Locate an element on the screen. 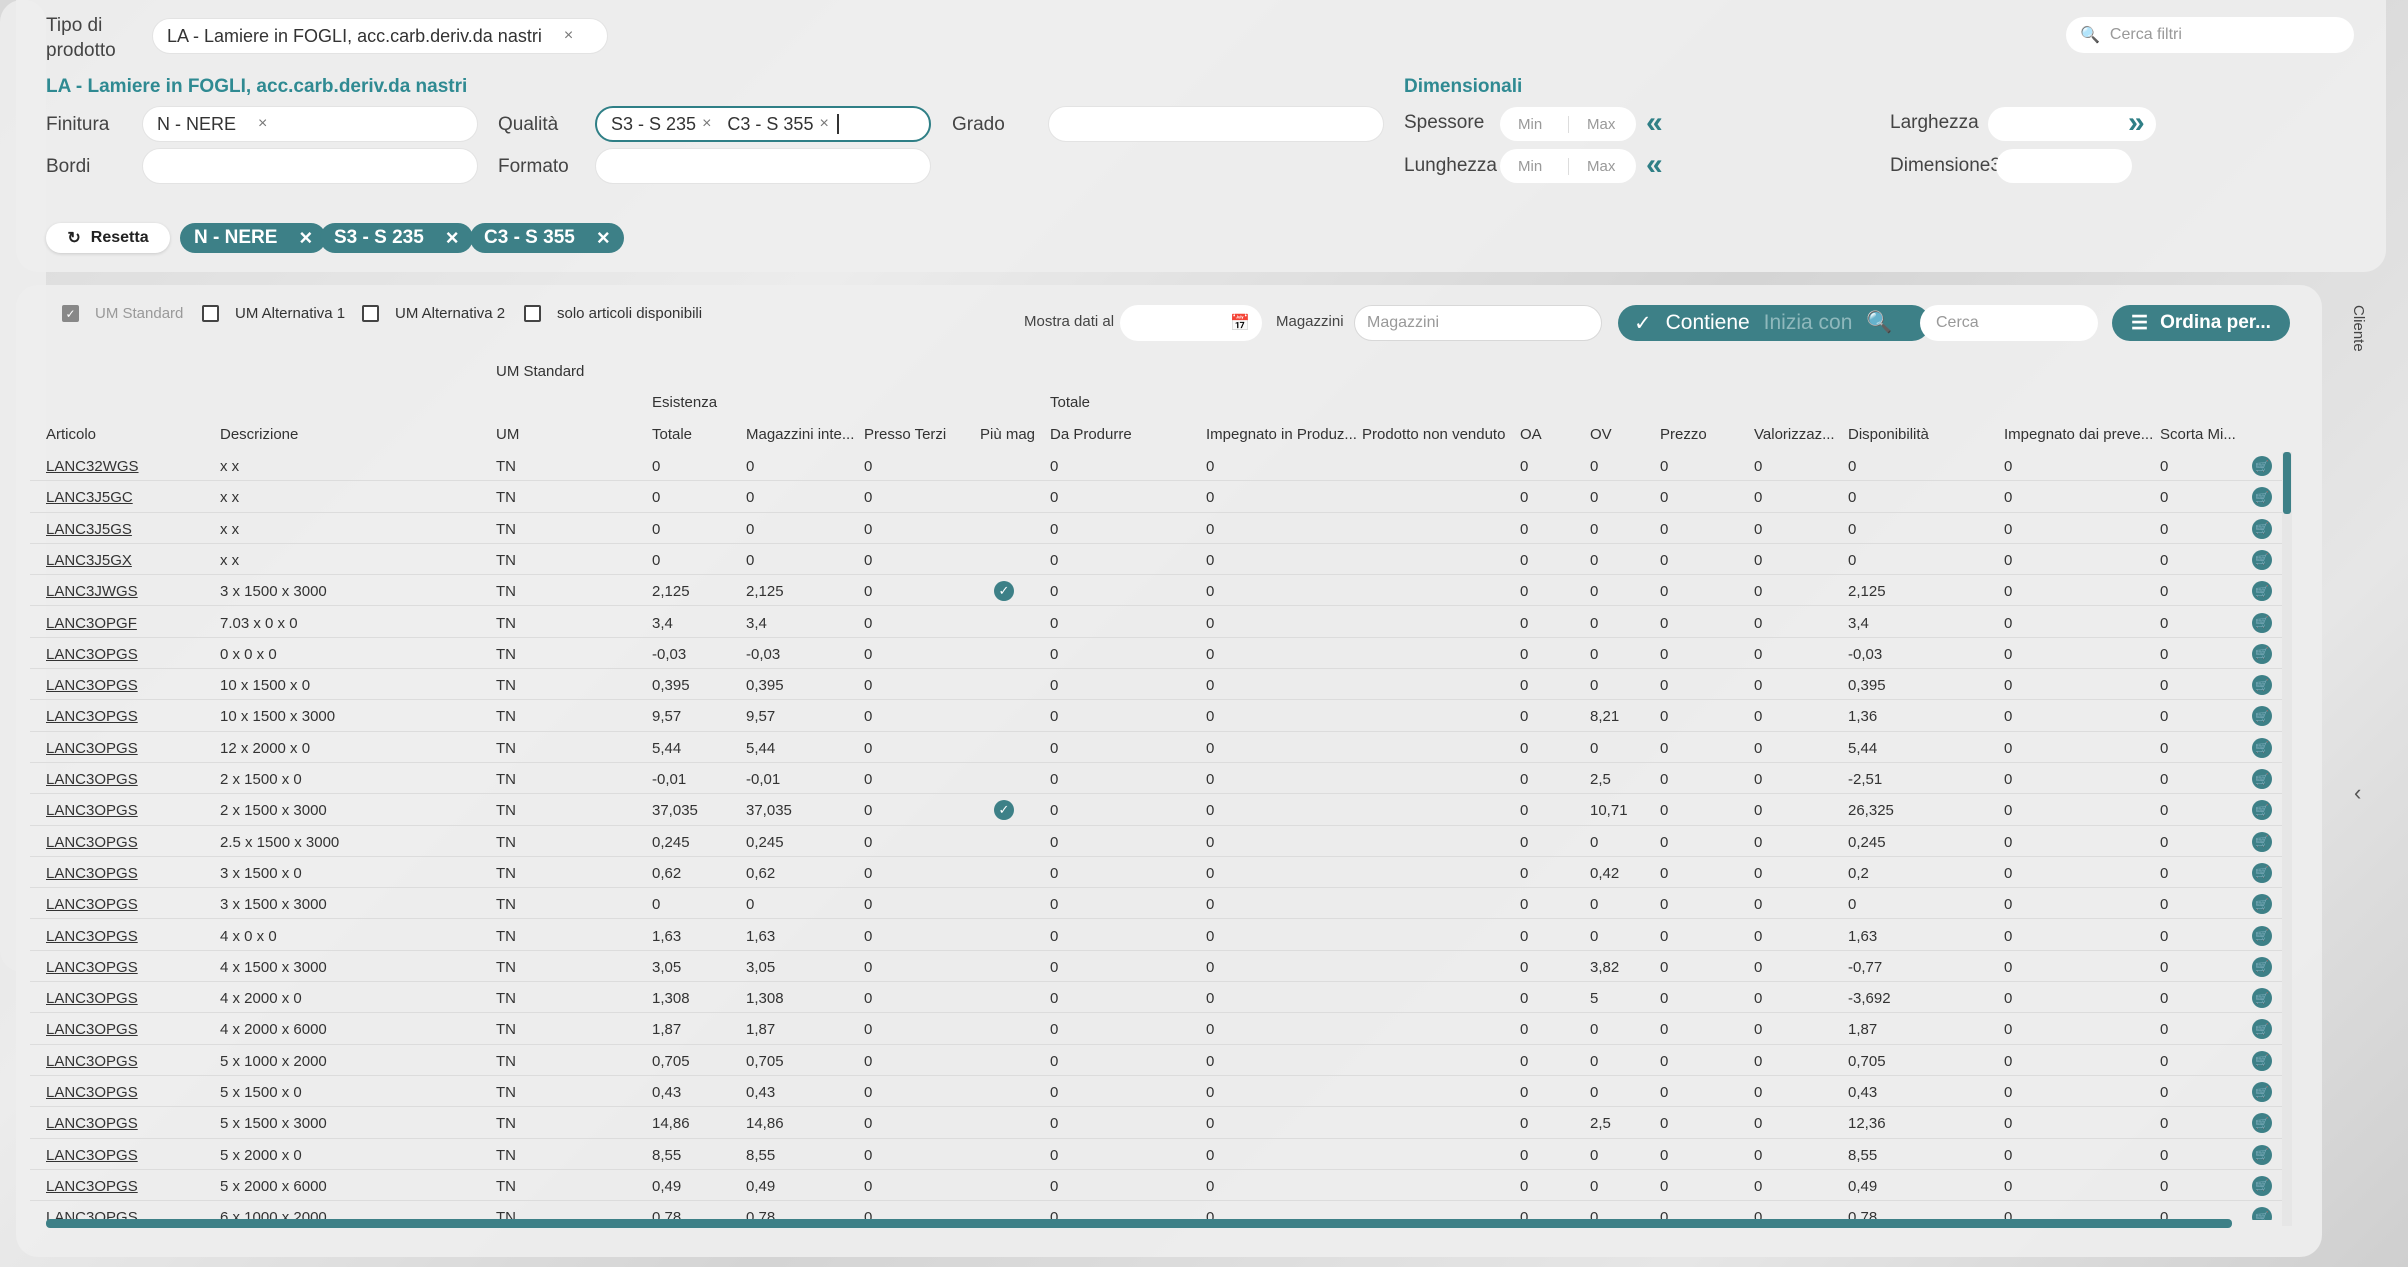 The image size is (2408, 1267). search-mode-toggle: ✓ Contiene Inizia con 🔍 is located at coordinates (1774, 323).